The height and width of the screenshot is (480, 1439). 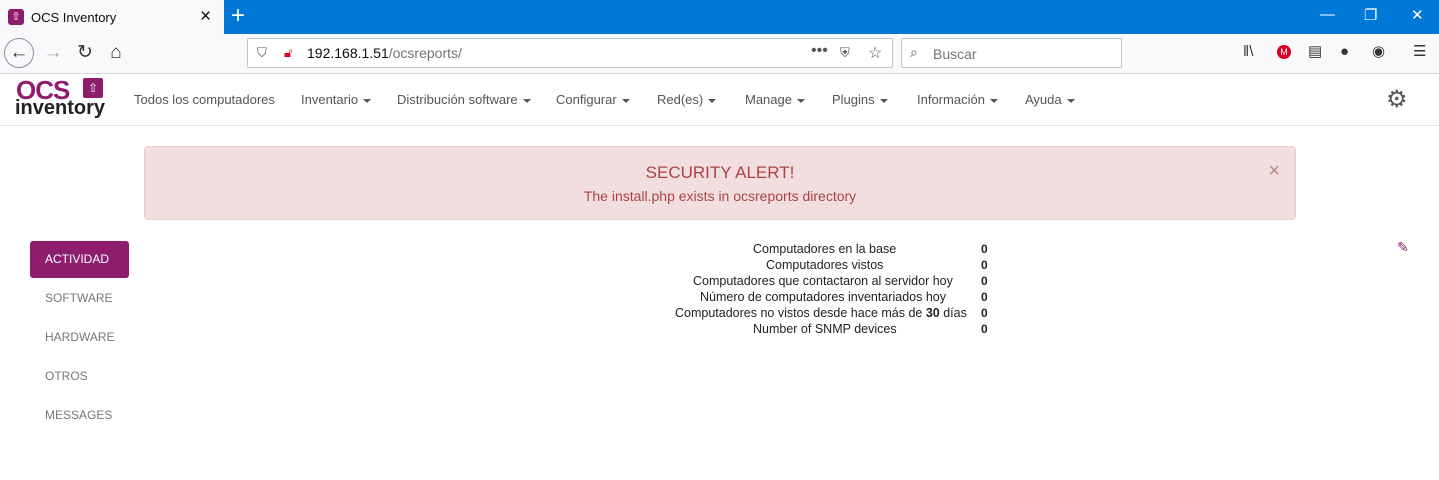 I want to click on browser-tab: ⇧ OCS Inventory ×, so click(x=112, y=17).